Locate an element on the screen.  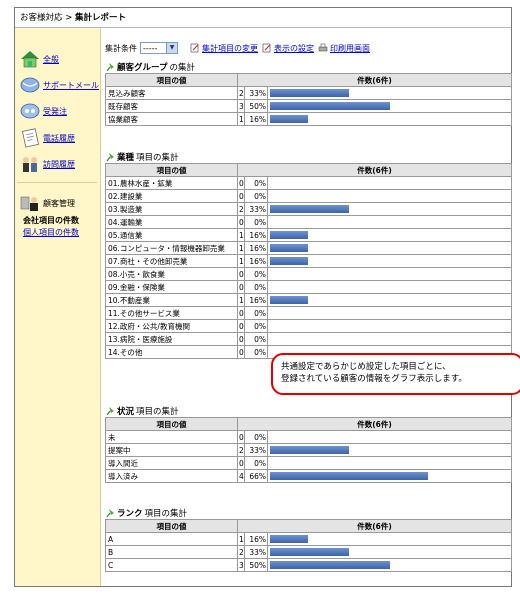
table-row: A 1 16% is located at coordinates (309, 539).